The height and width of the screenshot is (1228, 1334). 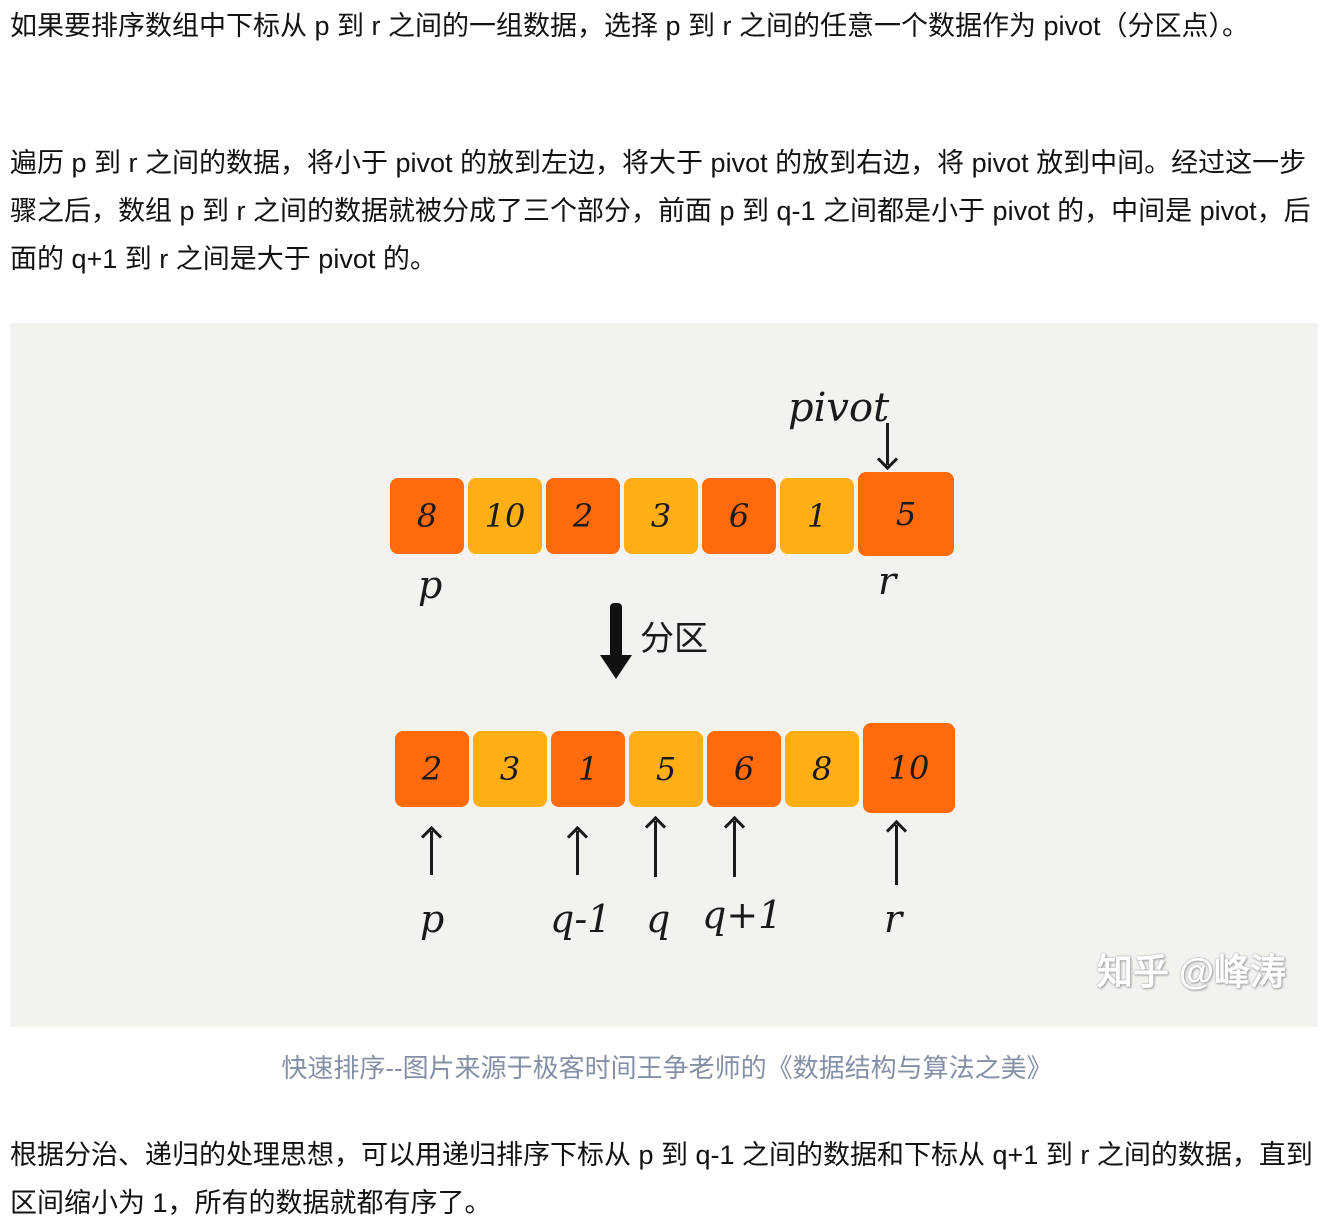 I want to click on array-cell: 5, so click(x=666, y=769).